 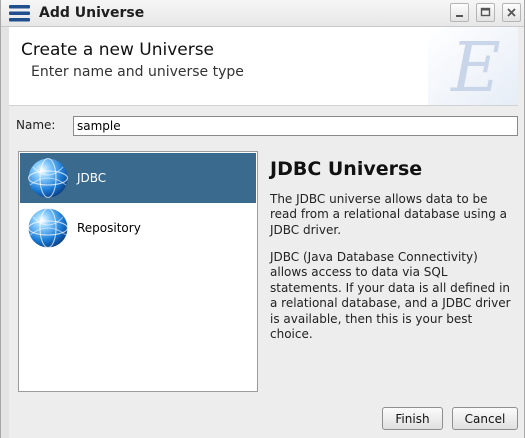 What do you see at coordinates (5, 232) in the screenshot?
I see `window-edge` at bounding box center [5, 232].